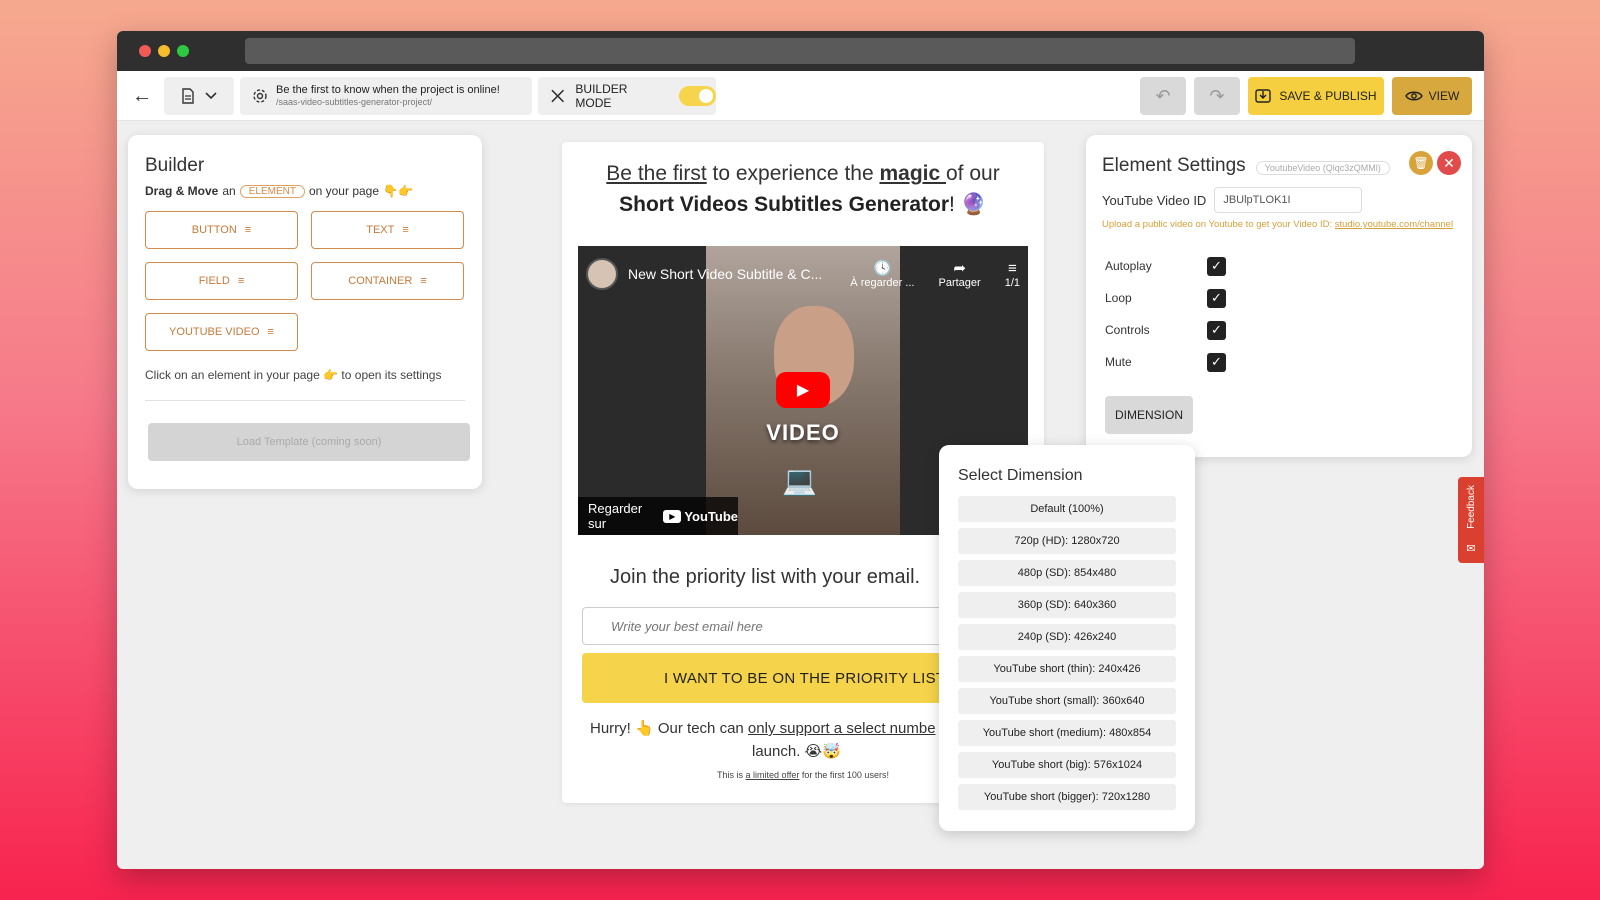  I want to click on element-container-label: CONTAINER, so click(380, 281).